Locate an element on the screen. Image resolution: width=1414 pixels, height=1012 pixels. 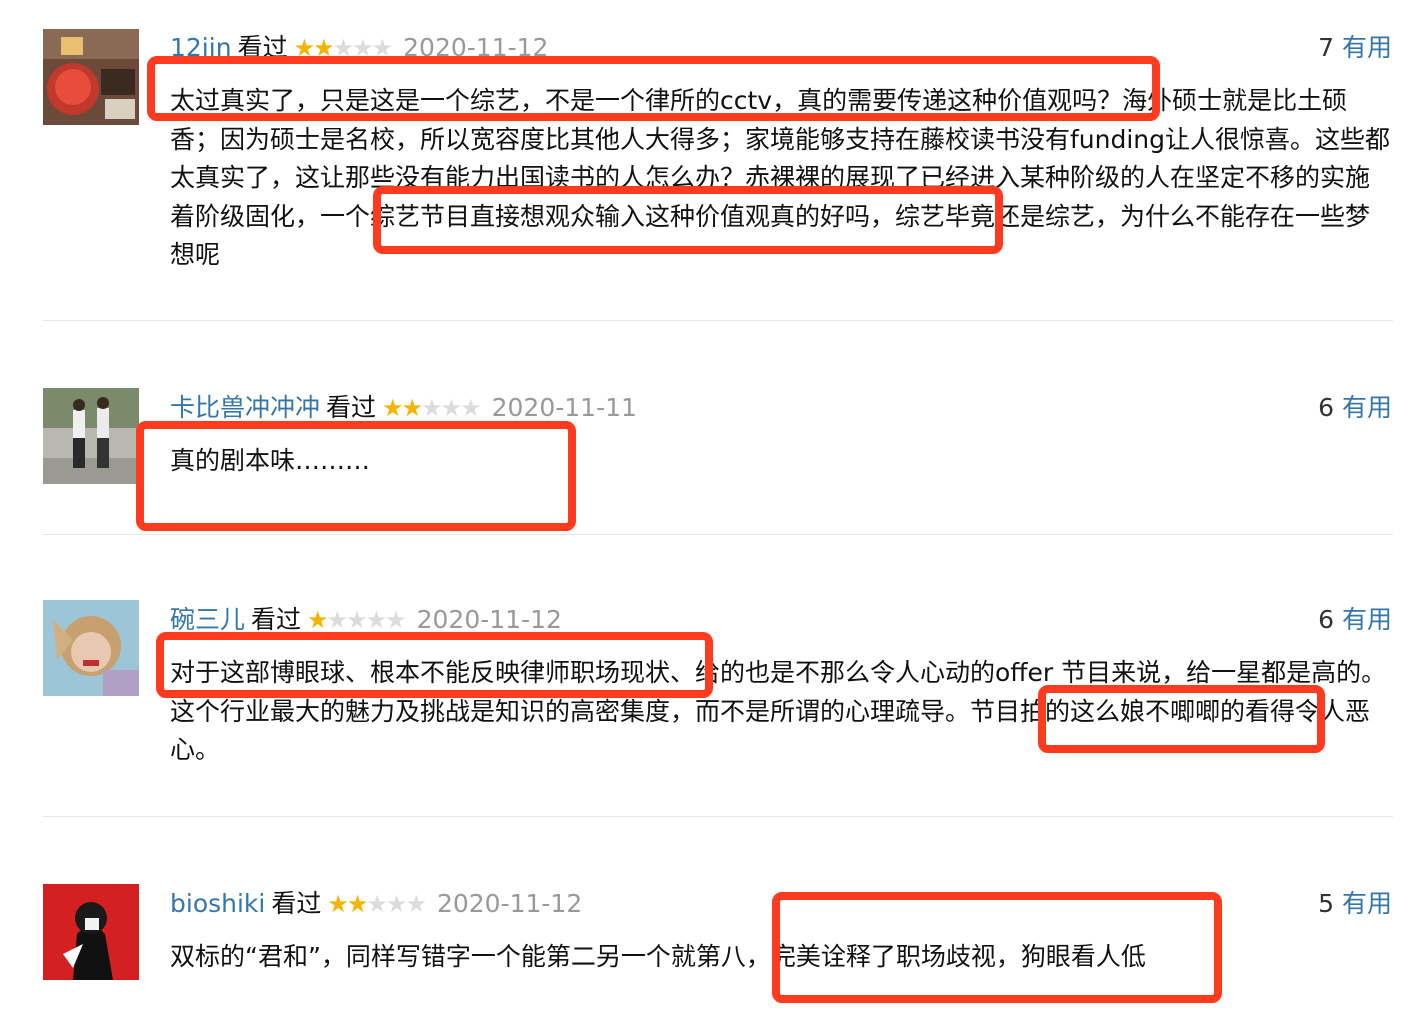
vote-area: 7 有用 is located at coordinates (1355, 48).